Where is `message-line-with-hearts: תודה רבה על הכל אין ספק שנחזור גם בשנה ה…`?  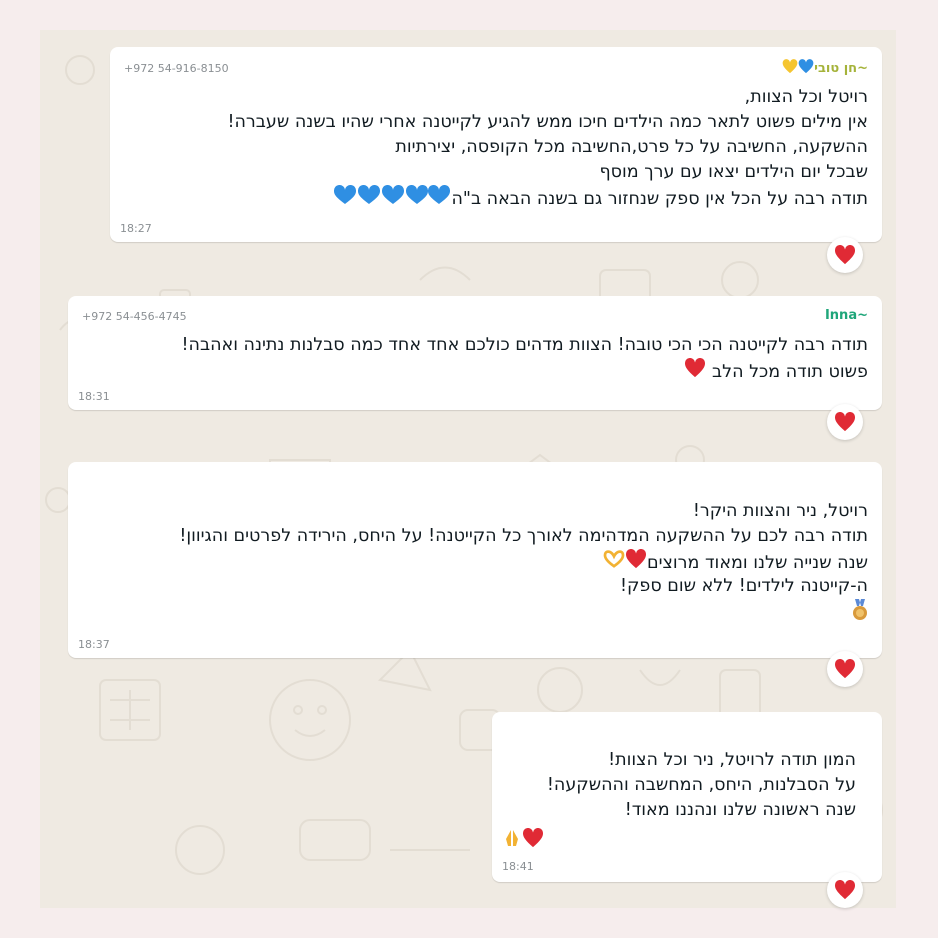
message-line-with-hearts: תודה רבה על הכל אין ספק שנחזור גם בשנה ה… is located at coordinates (547, 198).